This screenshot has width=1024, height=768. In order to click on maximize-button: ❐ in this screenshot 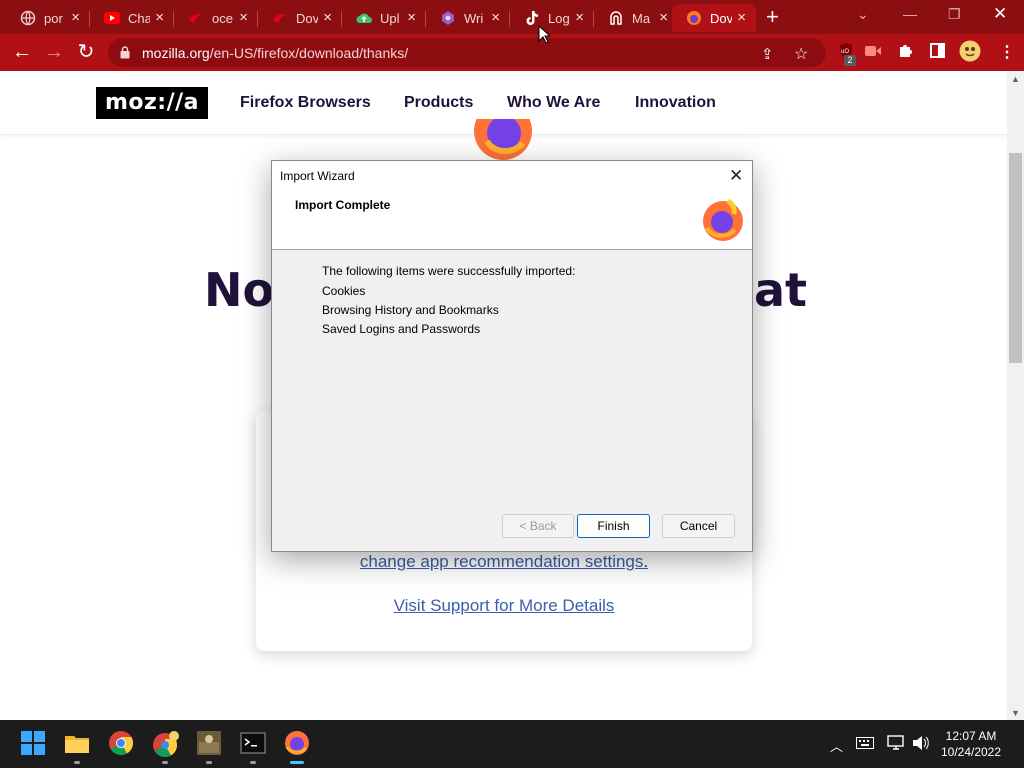, I will do `click(954, 14)`.